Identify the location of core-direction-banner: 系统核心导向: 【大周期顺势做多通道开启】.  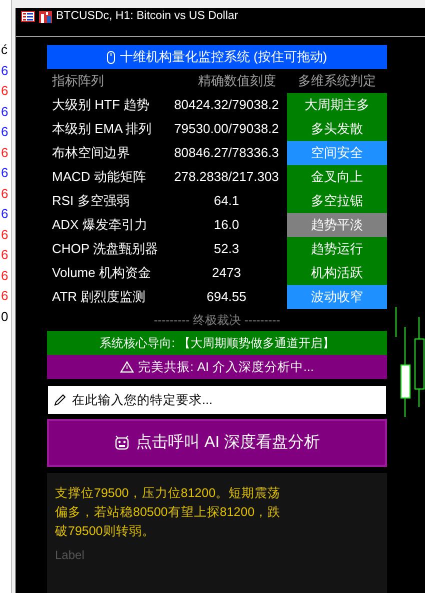
(217, 343).